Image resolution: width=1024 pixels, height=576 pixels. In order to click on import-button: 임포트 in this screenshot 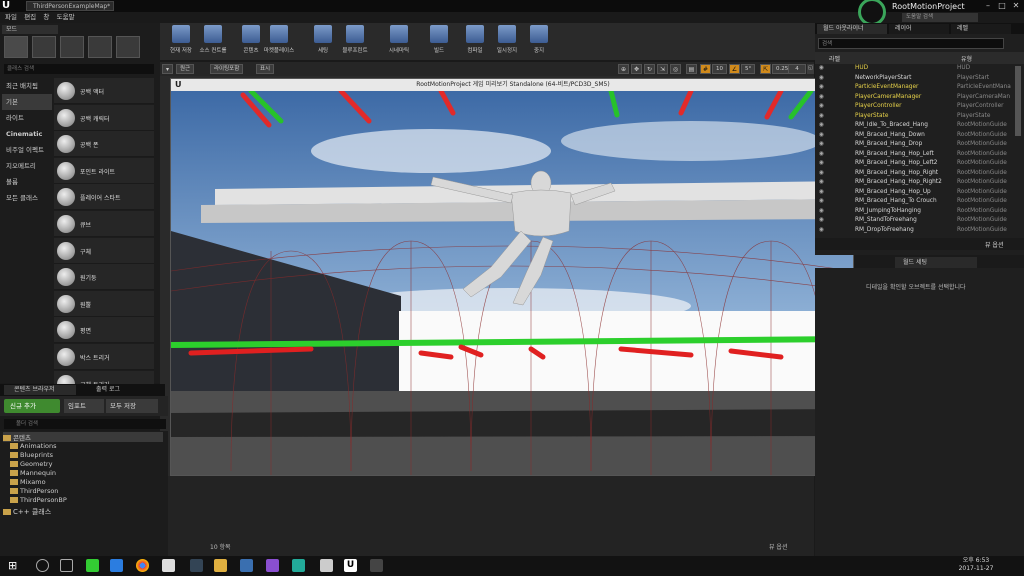, I will do `click(84, 406)`.